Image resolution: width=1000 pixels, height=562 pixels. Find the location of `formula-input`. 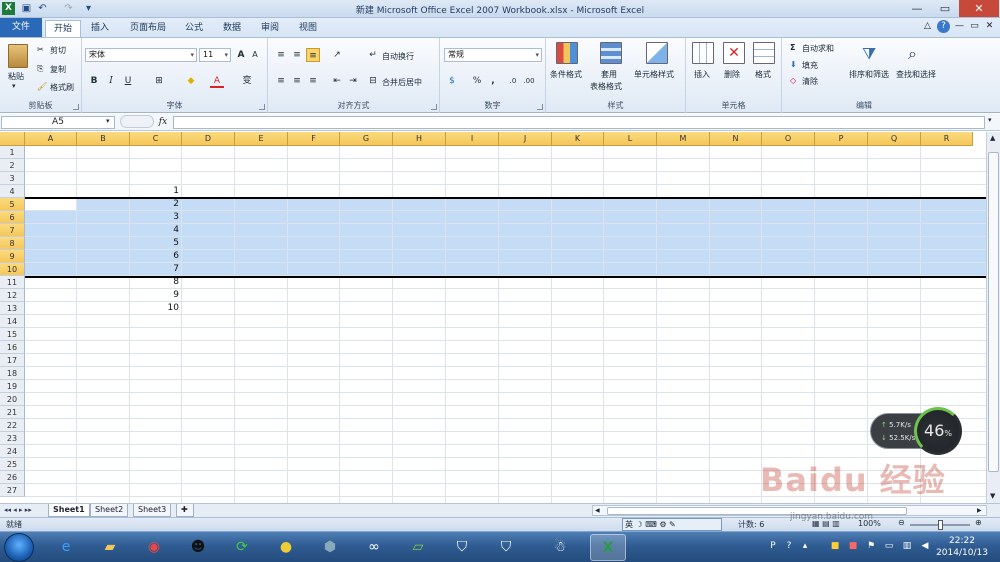

formula-input is located at coordinates (579, 122).